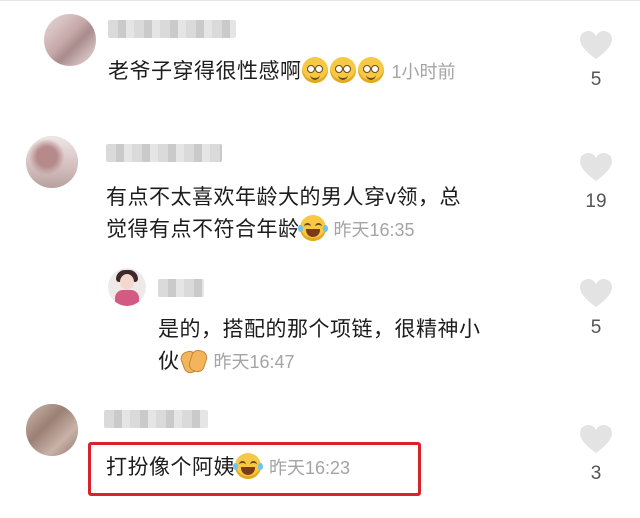 The image size is (640, 518). Describe the element at coordinates (319, 329) in the screenshot. I see `reply-text-line: 是的，搭配的那个项链，很精神小` at that location.